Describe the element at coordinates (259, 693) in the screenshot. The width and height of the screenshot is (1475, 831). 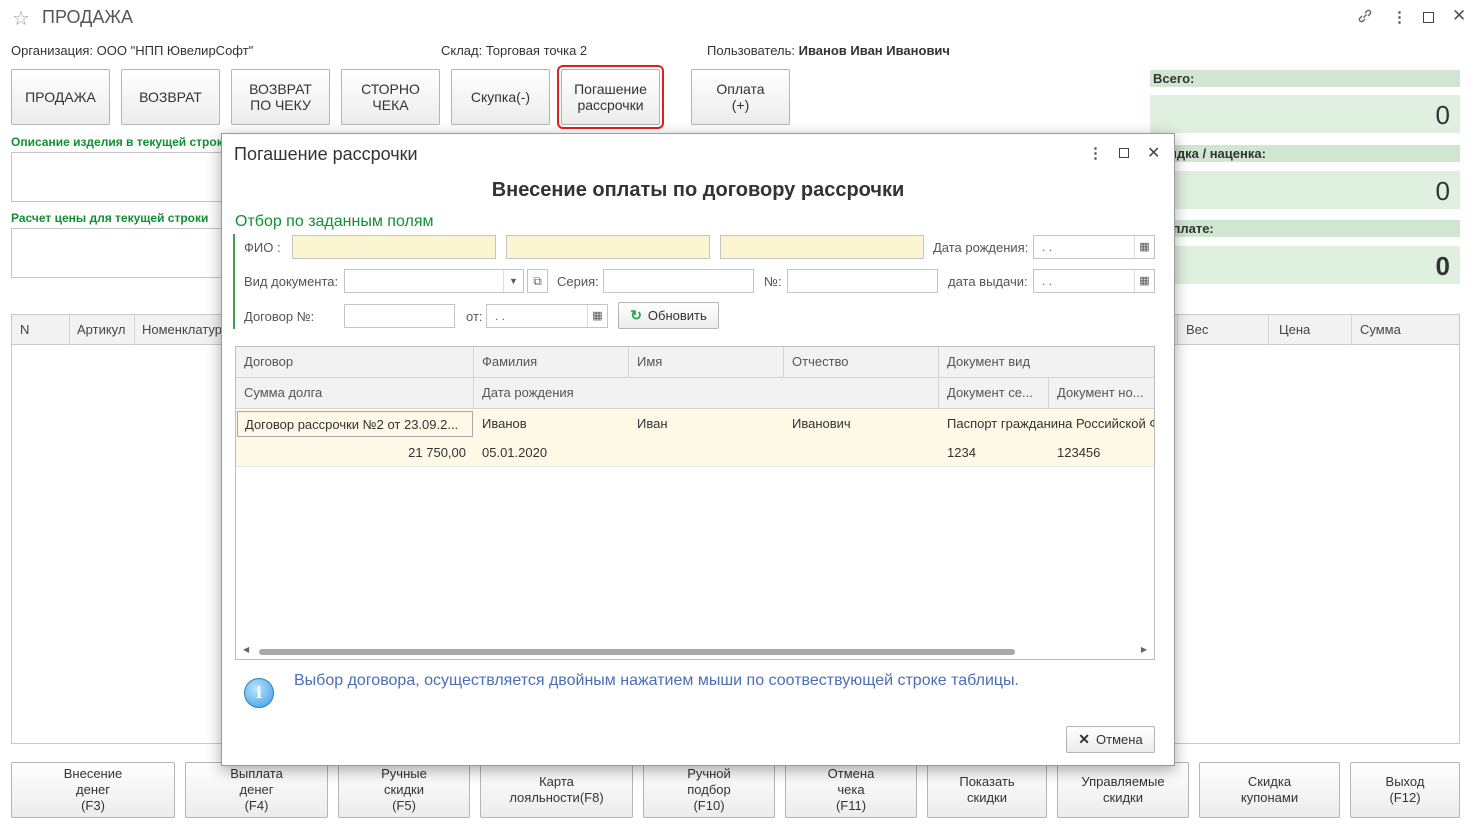
I see `info-icon: i` at that location.